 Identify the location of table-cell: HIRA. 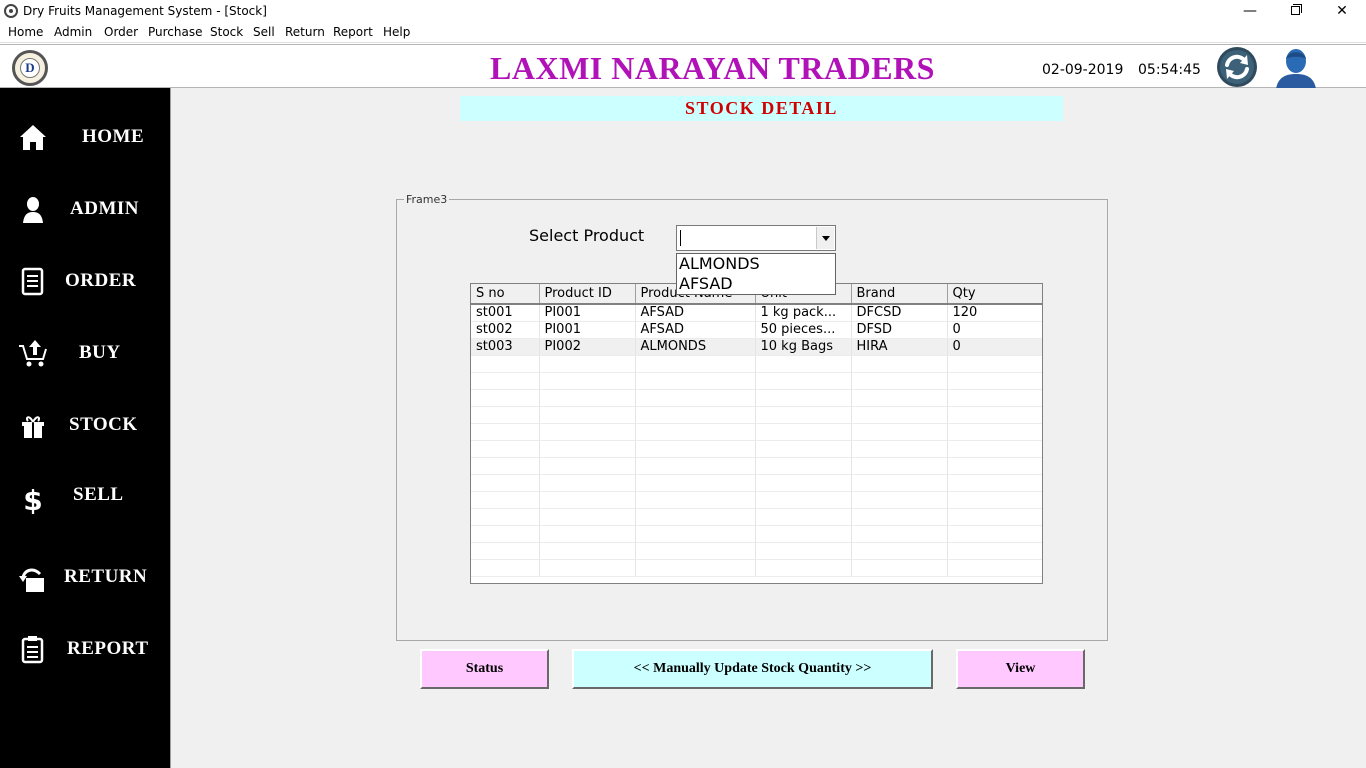
(899, 347).